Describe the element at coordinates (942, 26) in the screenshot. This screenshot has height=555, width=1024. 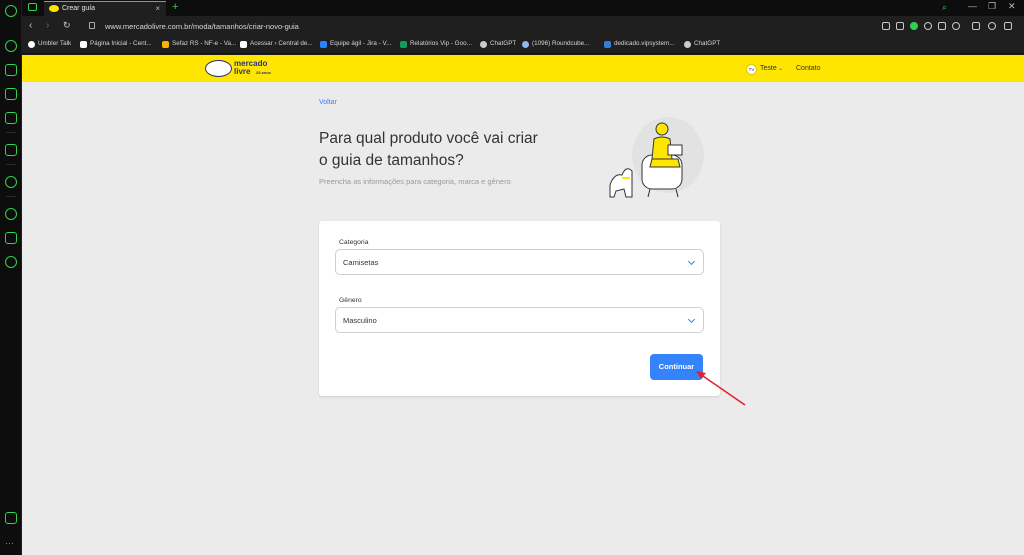
I see `send-icon` at that location.